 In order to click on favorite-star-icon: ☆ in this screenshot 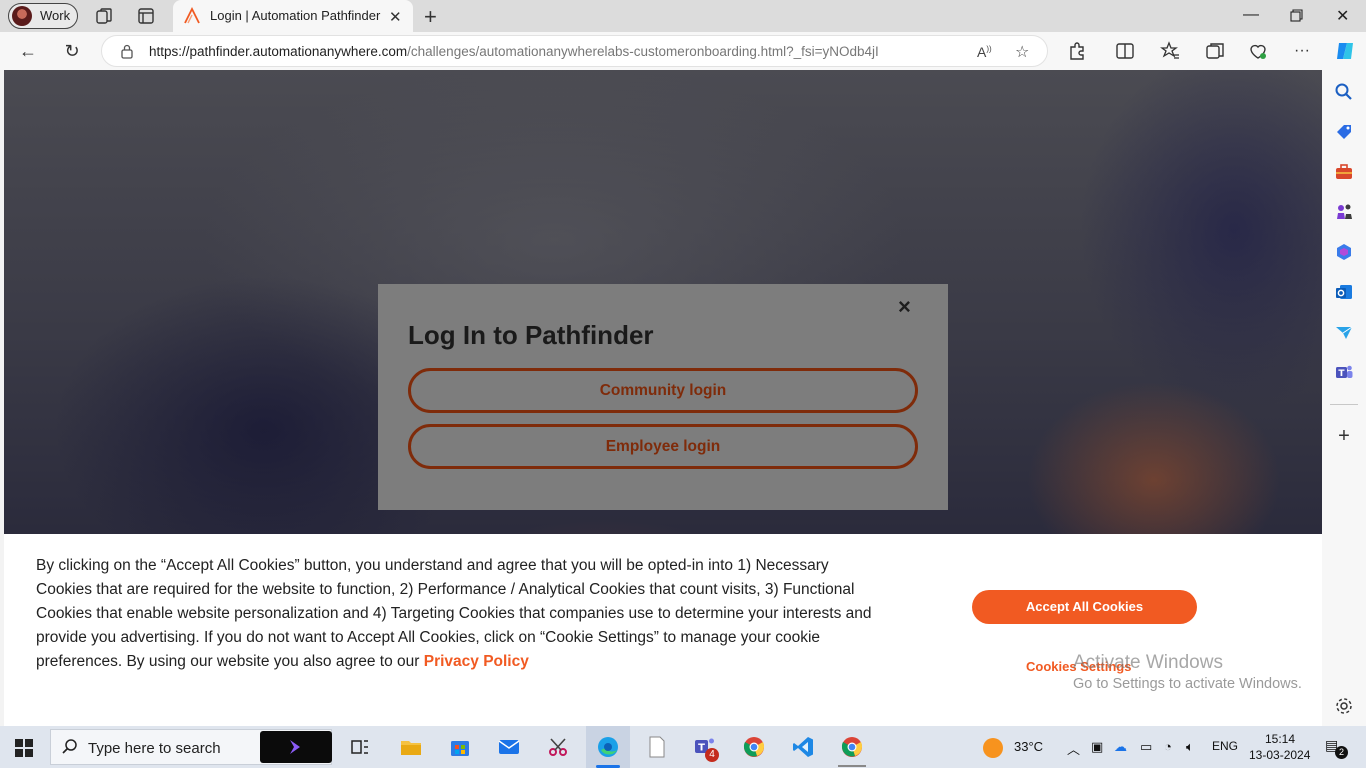, I will do `click(1022, 52)`.